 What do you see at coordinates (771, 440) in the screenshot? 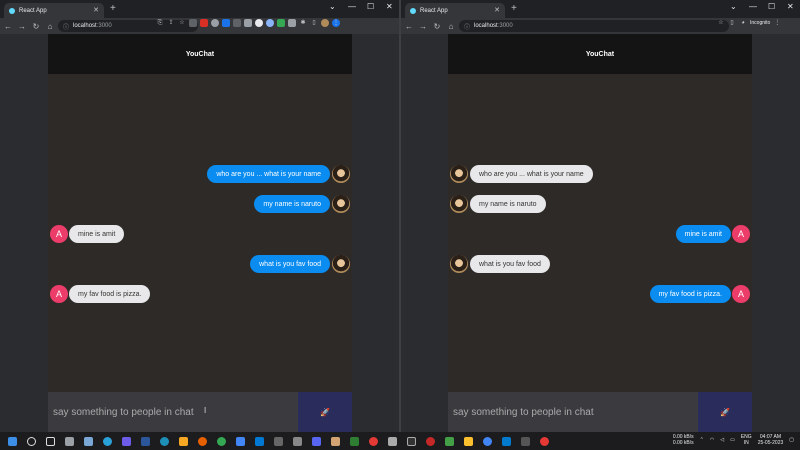
I see `clock: 04:07 AM 25-05-2023` at bounding box center [771, 440].